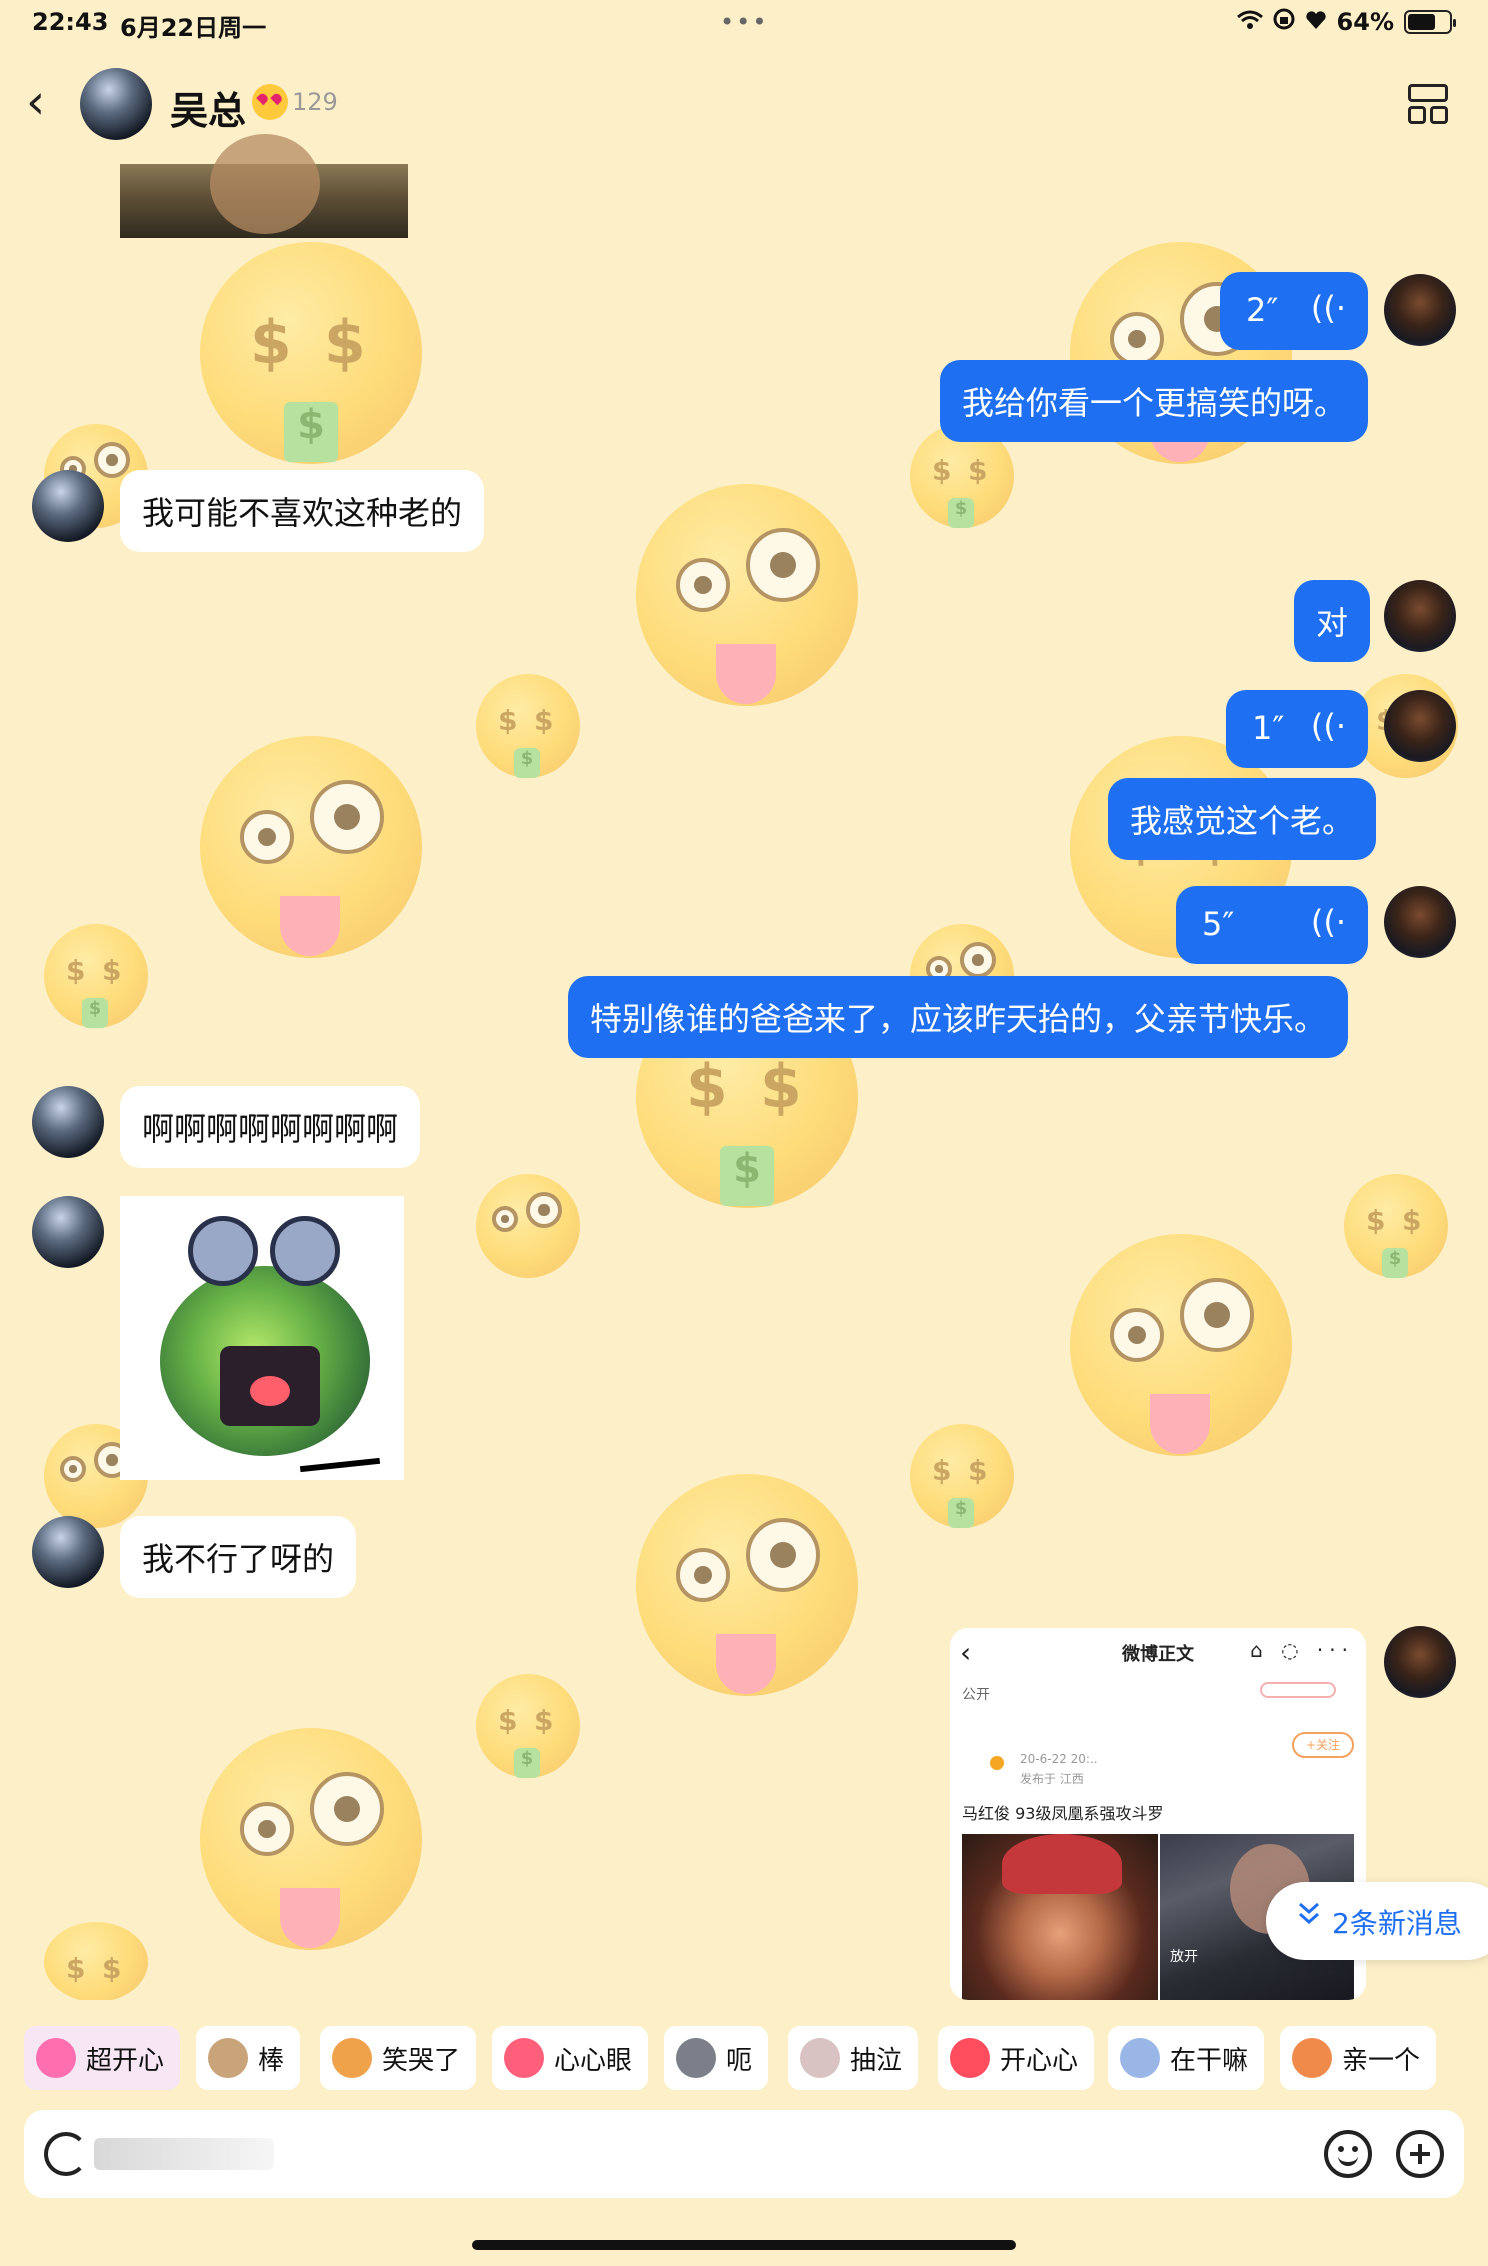 The image size is (1488, 2266). I want to click on intimacy-badge: 129, so click(295, 102).